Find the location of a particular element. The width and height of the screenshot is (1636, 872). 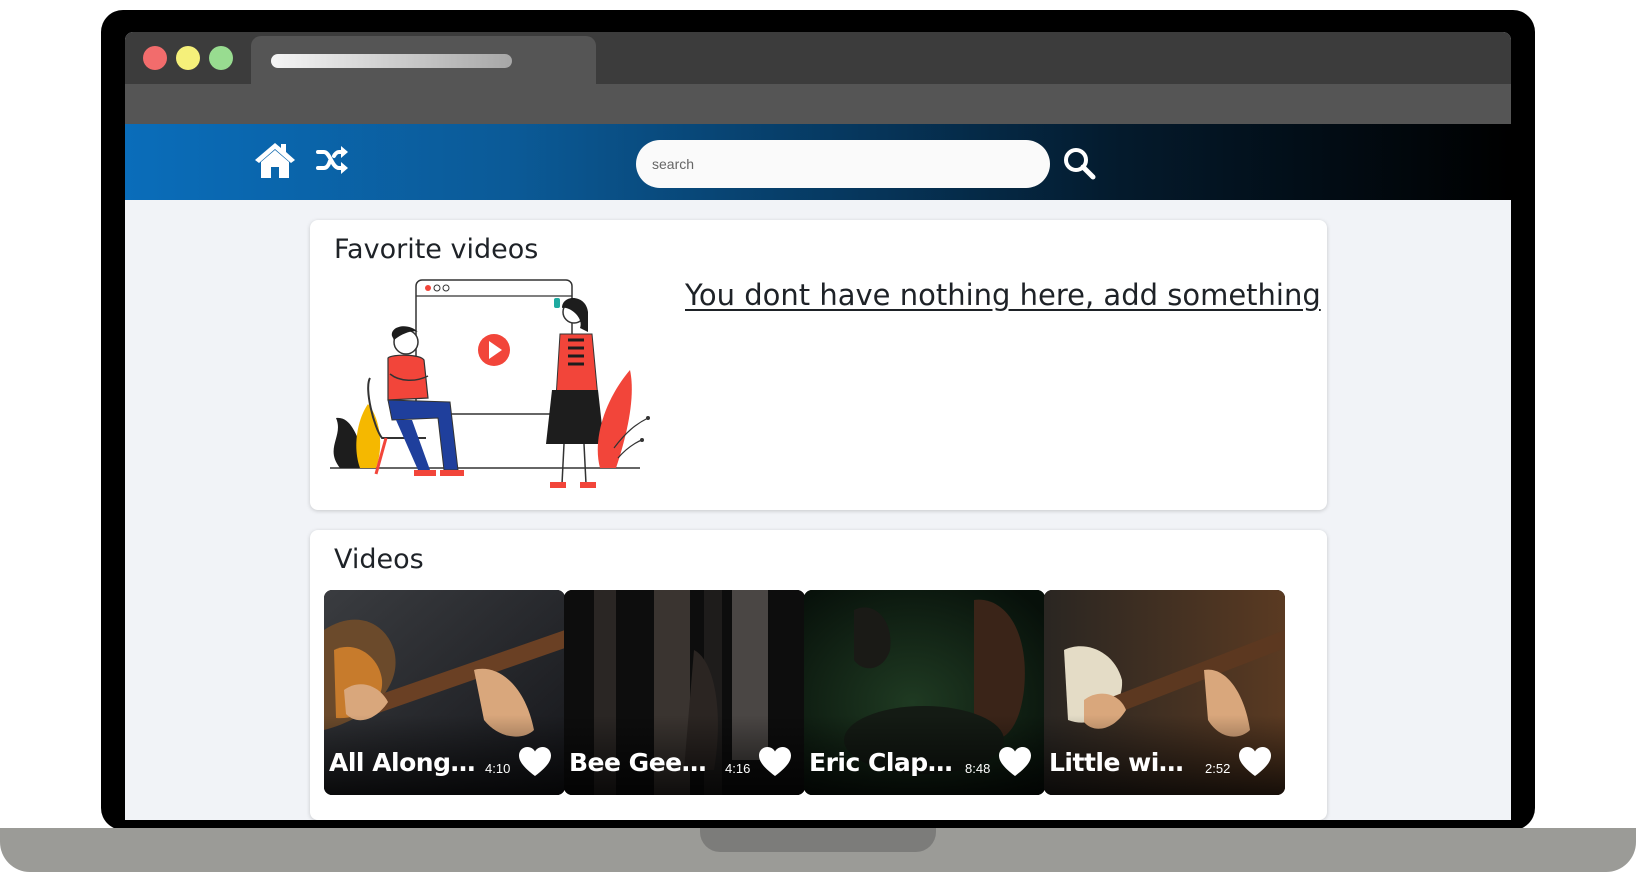

favorite-videos-title: Favorite videos is located at coordinates (436, 249).